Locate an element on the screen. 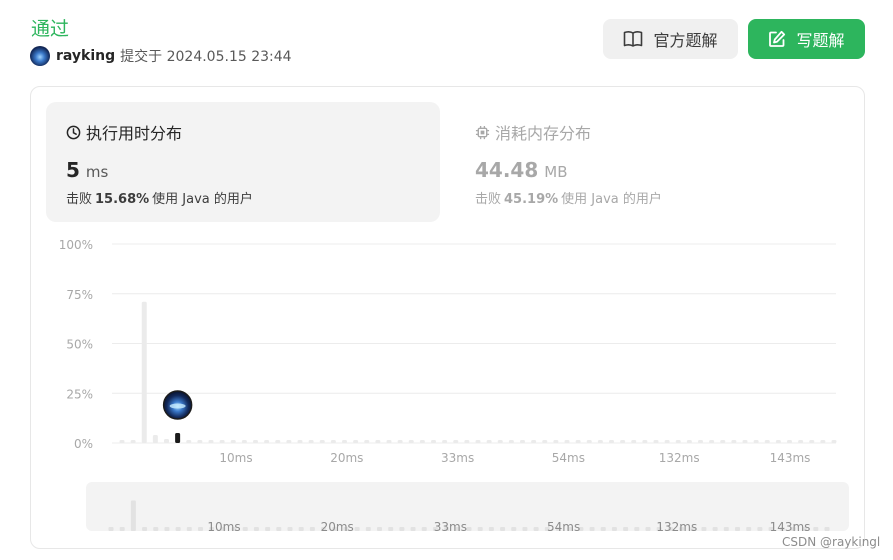 The width and height of the screenshot is (893, 560). overview-x-tick-label: 33ms is located at coordinates (450, 527).